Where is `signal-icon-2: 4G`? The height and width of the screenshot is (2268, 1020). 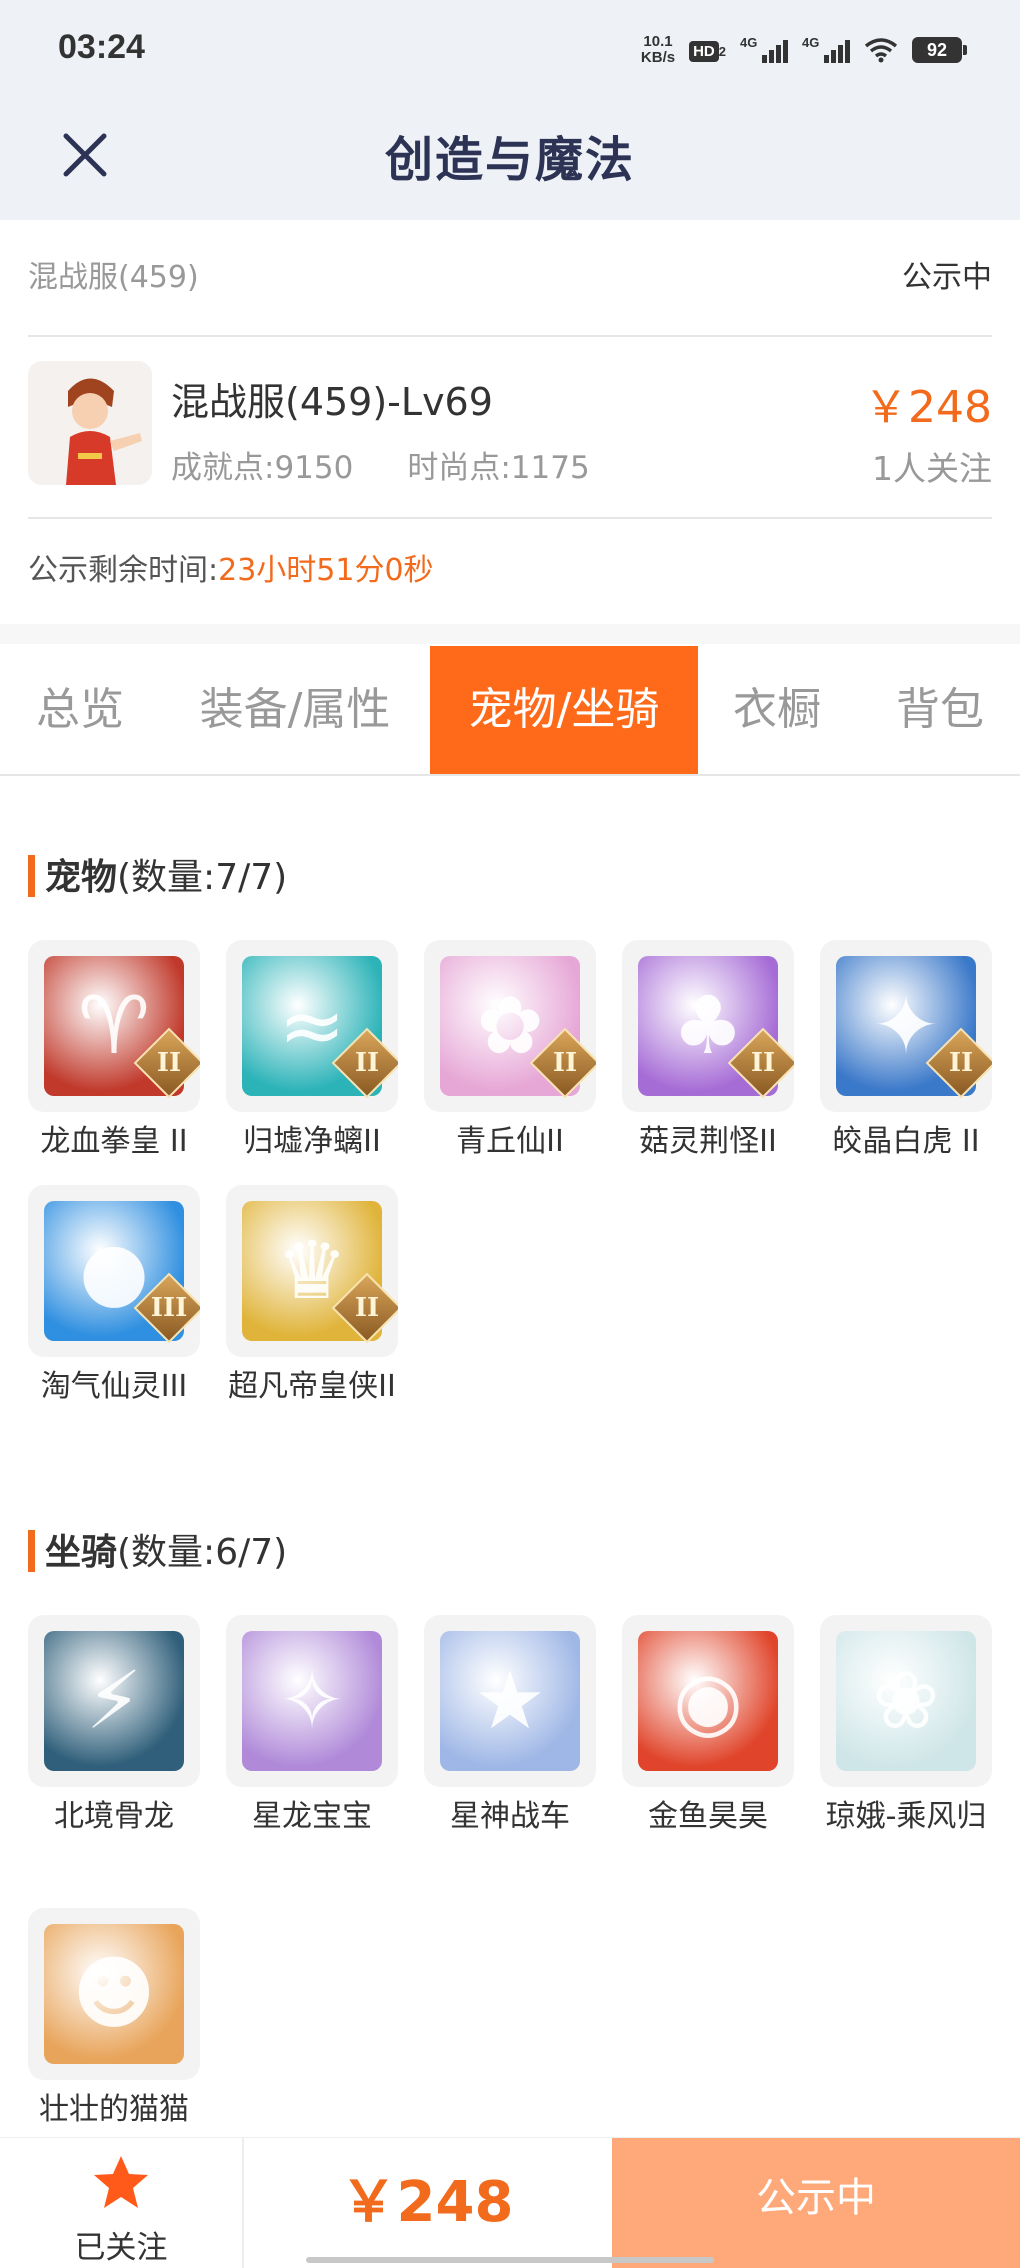
signal-icon-2: 4G is located at coordinates (826, 49).